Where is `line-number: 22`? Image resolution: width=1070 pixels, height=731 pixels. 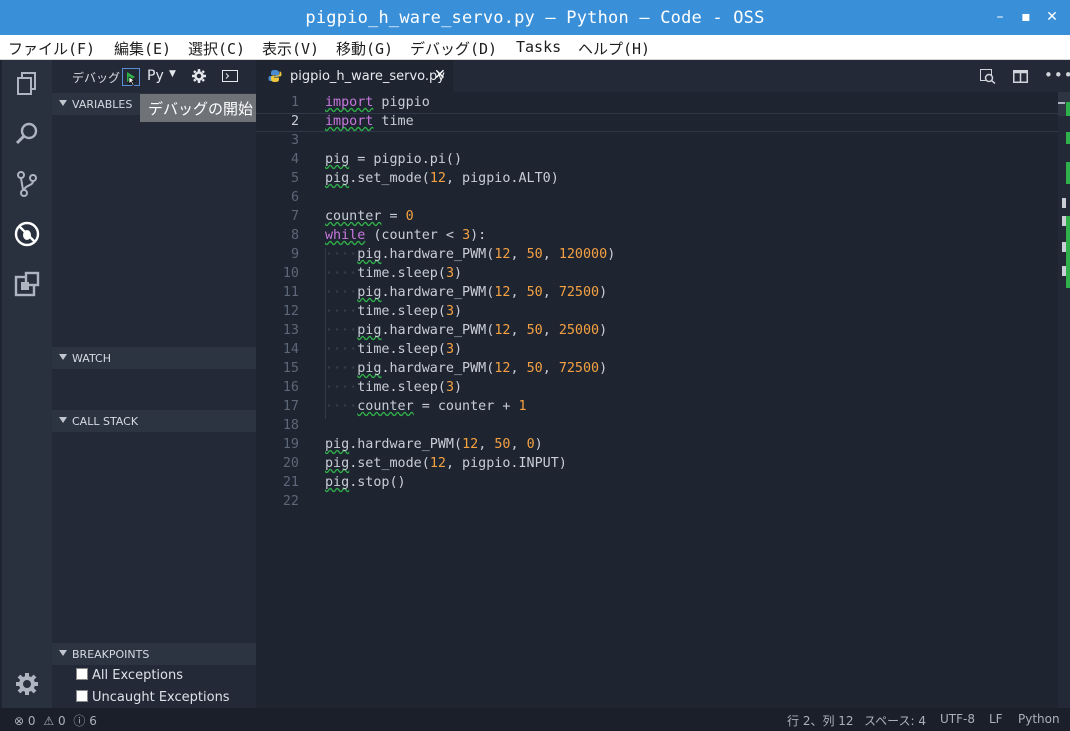
line-number: 22 is located at coordinates (290, 501).